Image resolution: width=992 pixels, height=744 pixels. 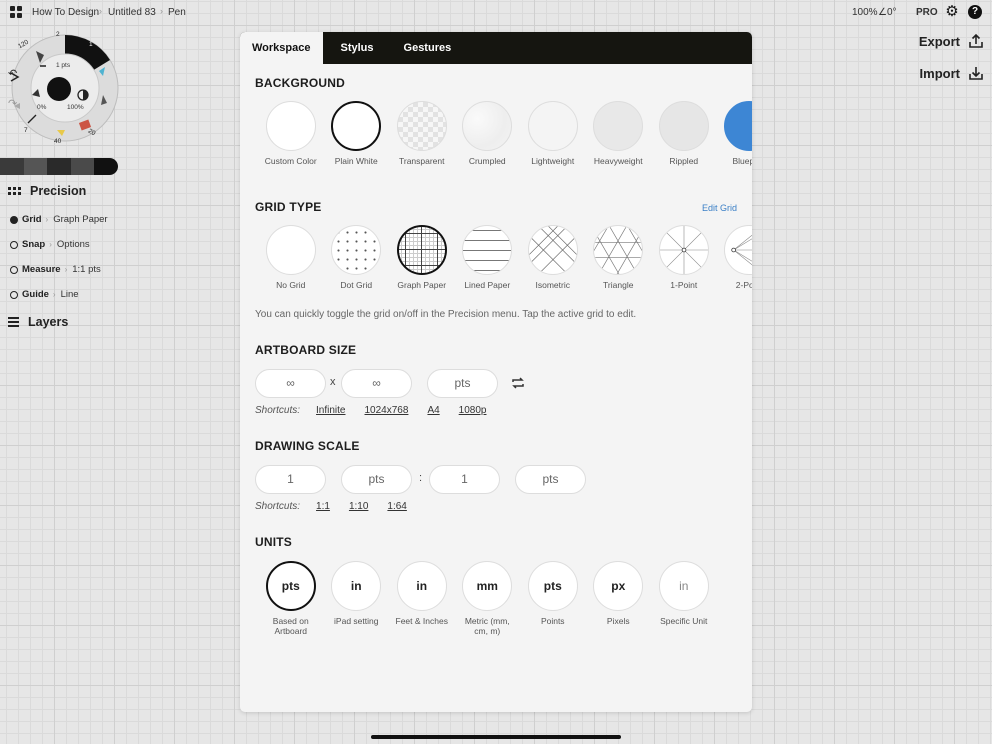 What do you see at coordinates (488, 133) in the screenshot?
I see `background-option-crumpled: Crumpled` at bounding box center [488, 133].